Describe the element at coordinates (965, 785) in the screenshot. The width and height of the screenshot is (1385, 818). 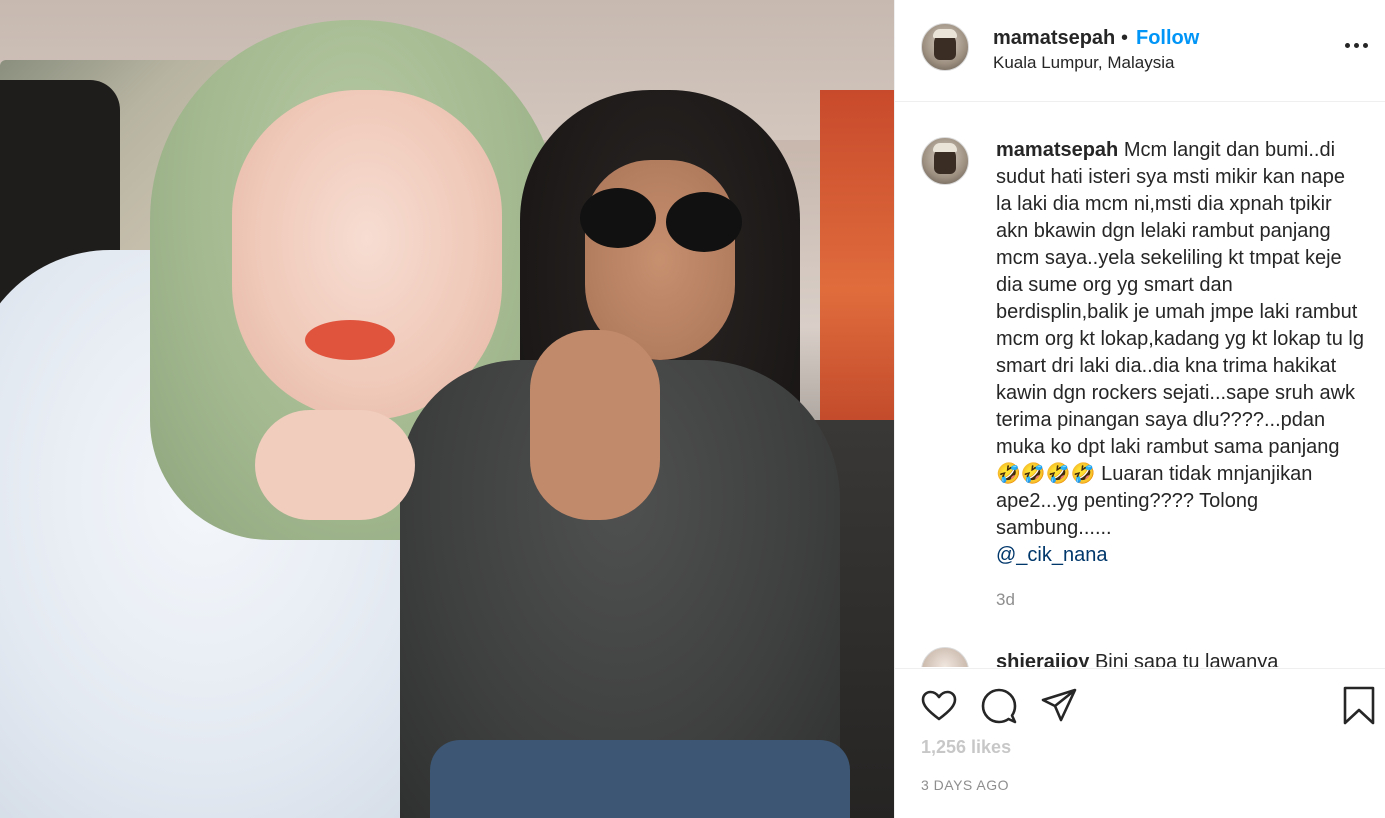
I see `post-date: 3 DAYS AGO` at that location.